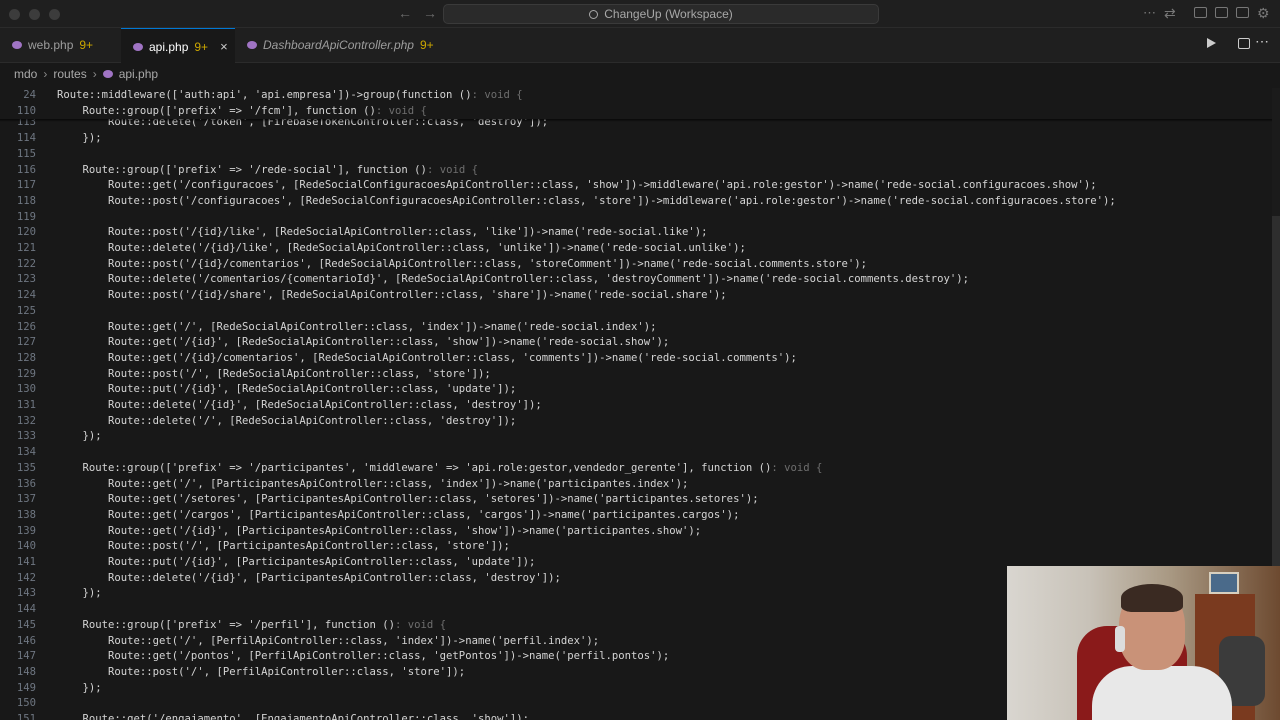  Describe the element at coordinates (1152, 598) in the screenshot. I see `person-hair` at that location.